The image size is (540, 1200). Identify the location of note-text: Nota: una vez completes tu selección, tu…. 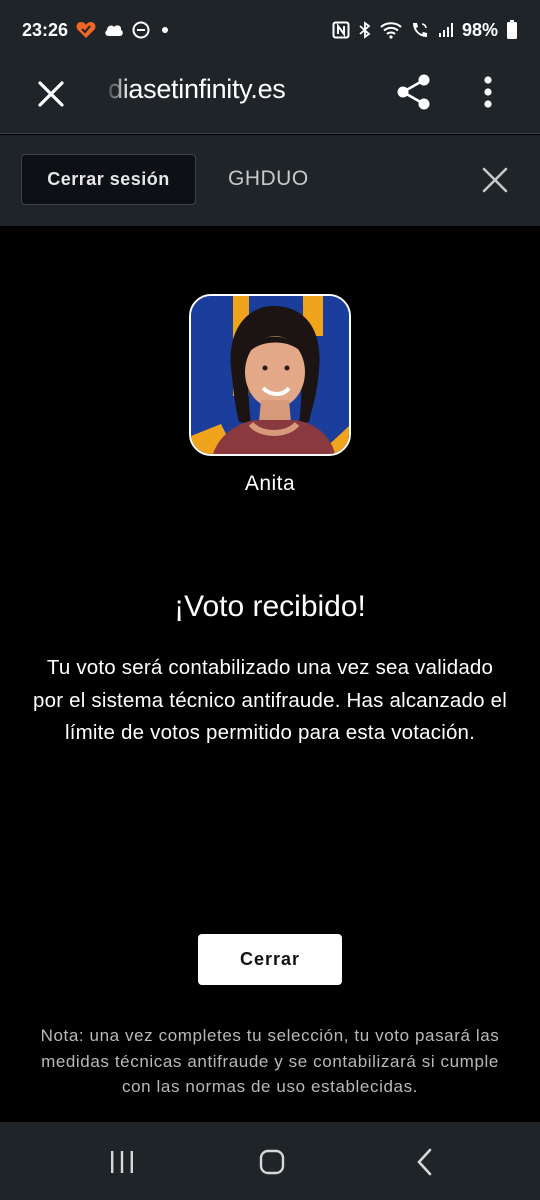
(270, 1061).